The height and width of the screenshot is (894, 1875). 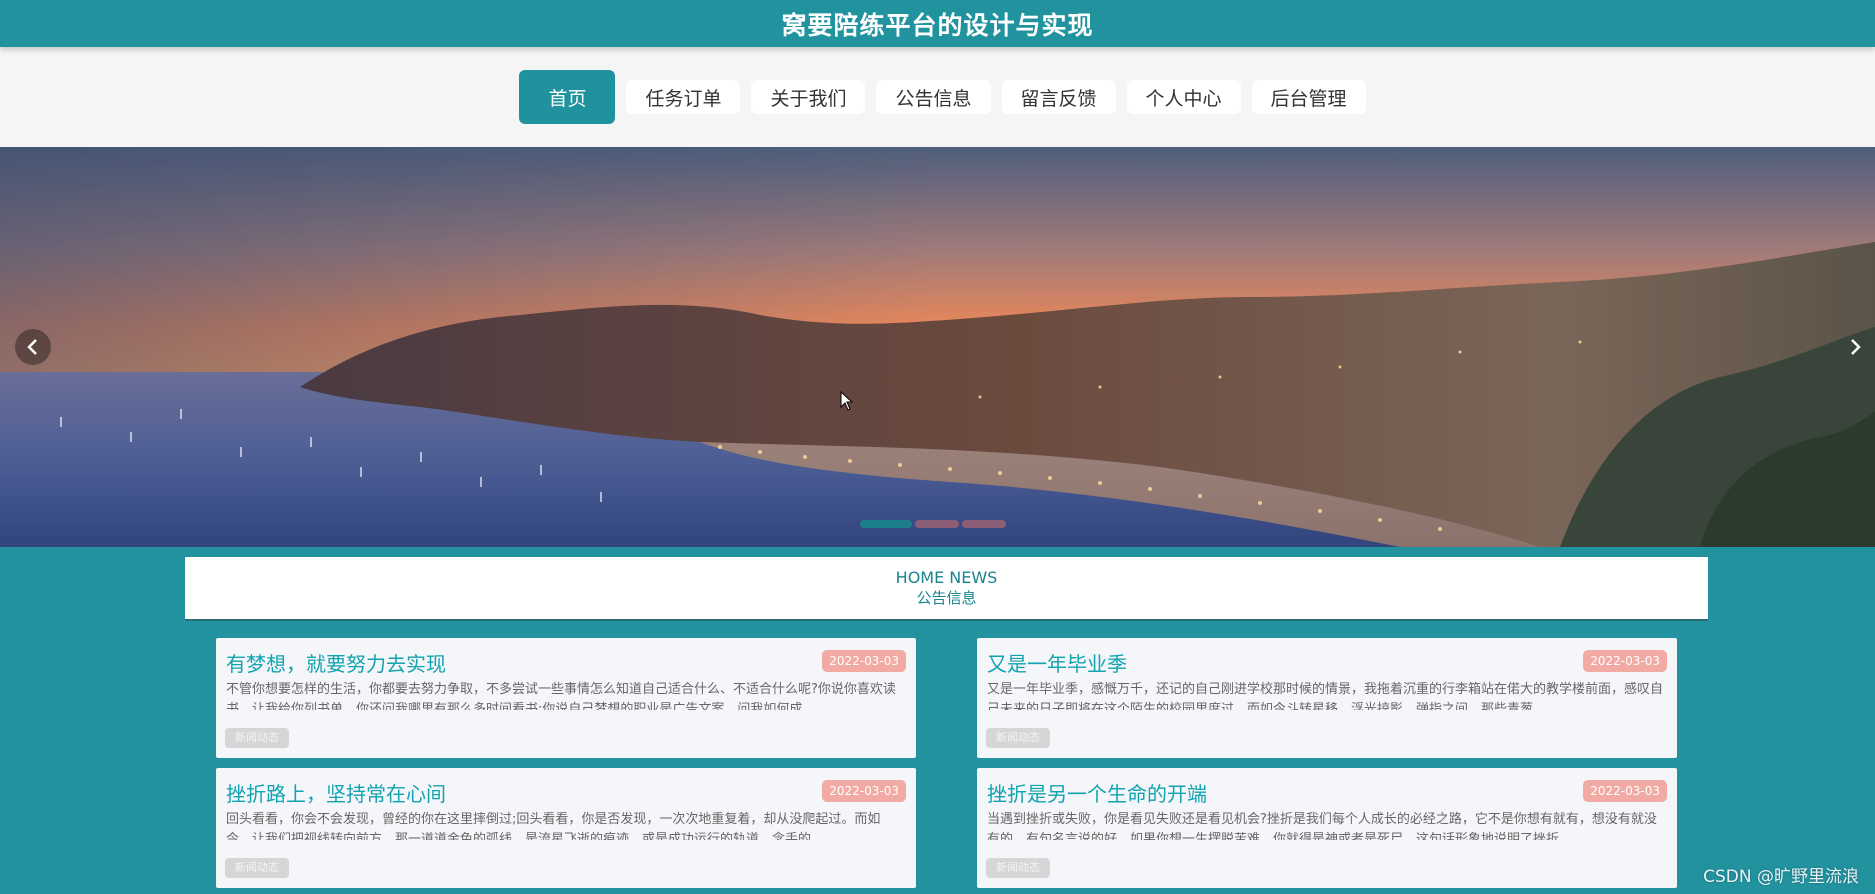 What do you see at coordinates (946, 598) in the screenshot?
I see `news-section-title-zh: 公告信息` at bounding box center [946, 598].